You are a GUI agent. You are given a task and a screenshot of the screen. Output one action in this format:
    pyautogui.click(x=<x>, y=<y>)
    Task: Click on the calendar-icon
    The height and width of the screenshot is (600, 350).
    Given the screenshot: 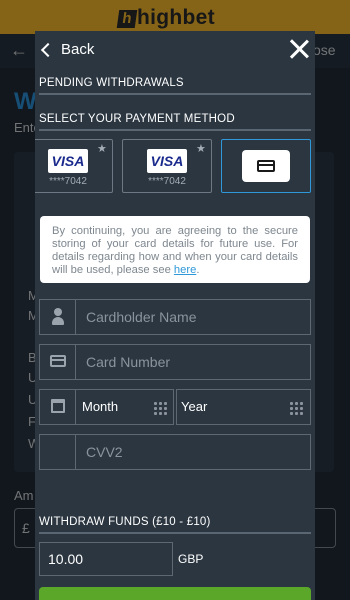 What is the action you would take?
    pyautogui.click(x=58, y=406)
    